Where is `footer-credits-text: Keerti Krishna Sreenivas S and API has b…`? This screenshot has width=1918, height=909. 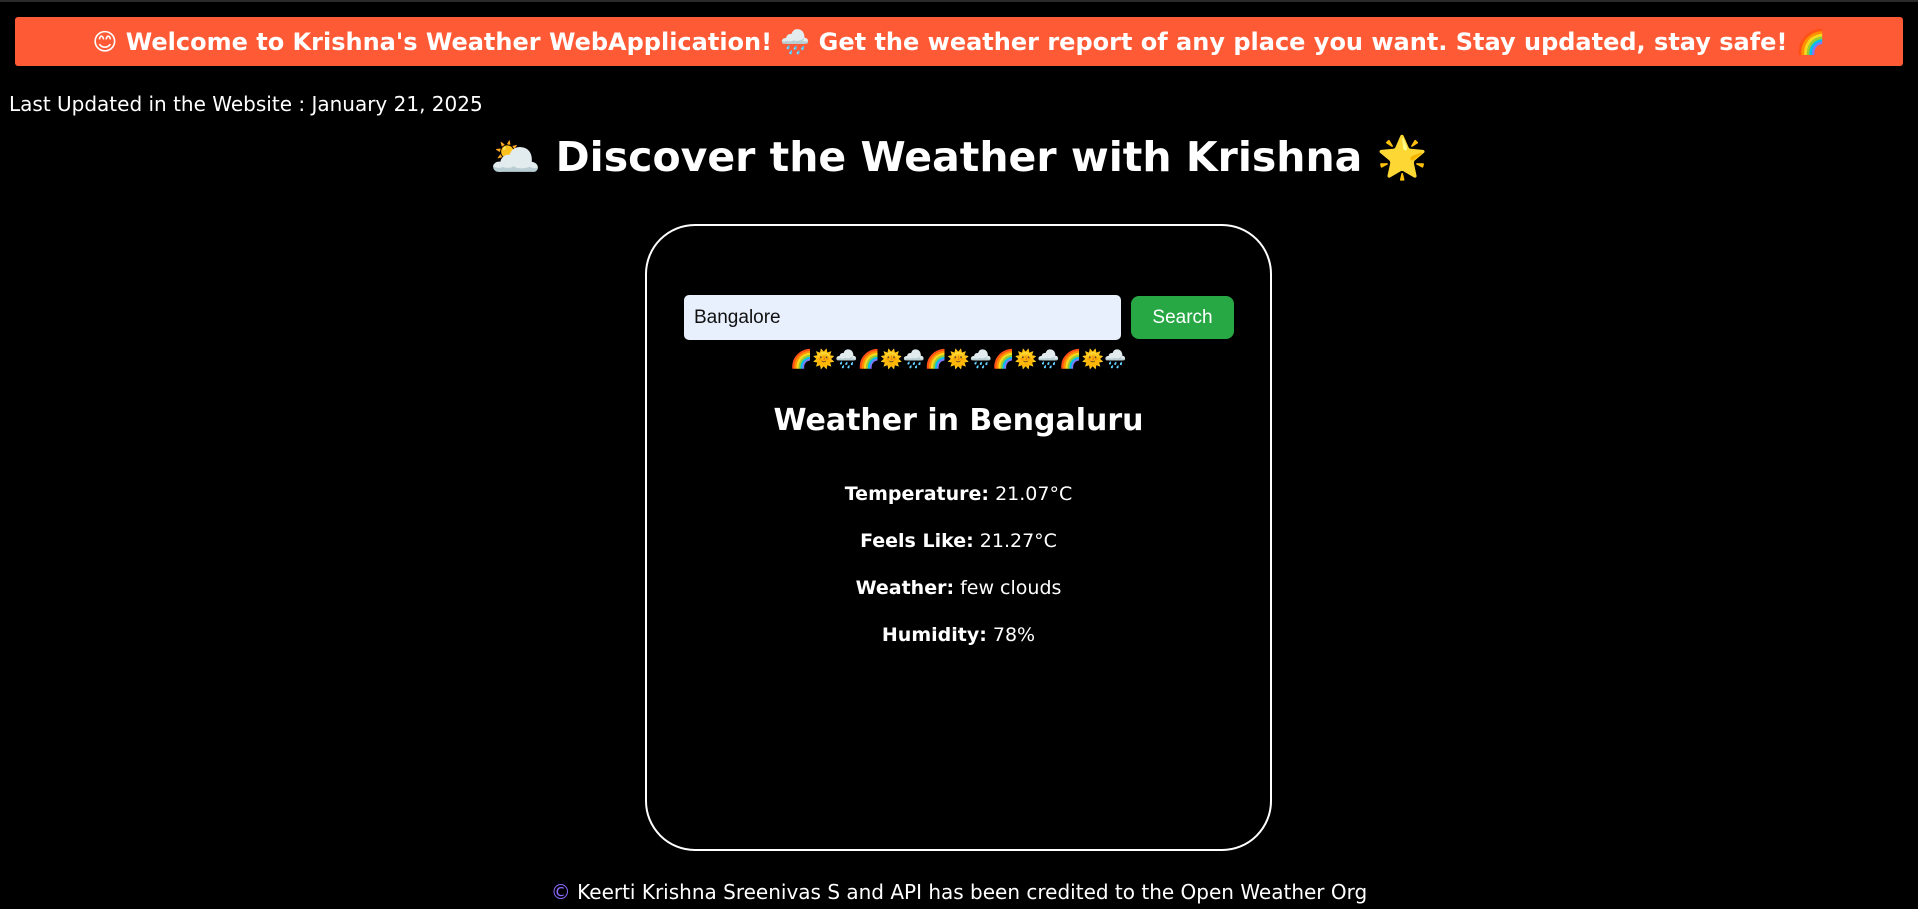 footer-credits-text: Keerti Krishna Sreenivas S and API has b… is located at coordinates (972, 892).